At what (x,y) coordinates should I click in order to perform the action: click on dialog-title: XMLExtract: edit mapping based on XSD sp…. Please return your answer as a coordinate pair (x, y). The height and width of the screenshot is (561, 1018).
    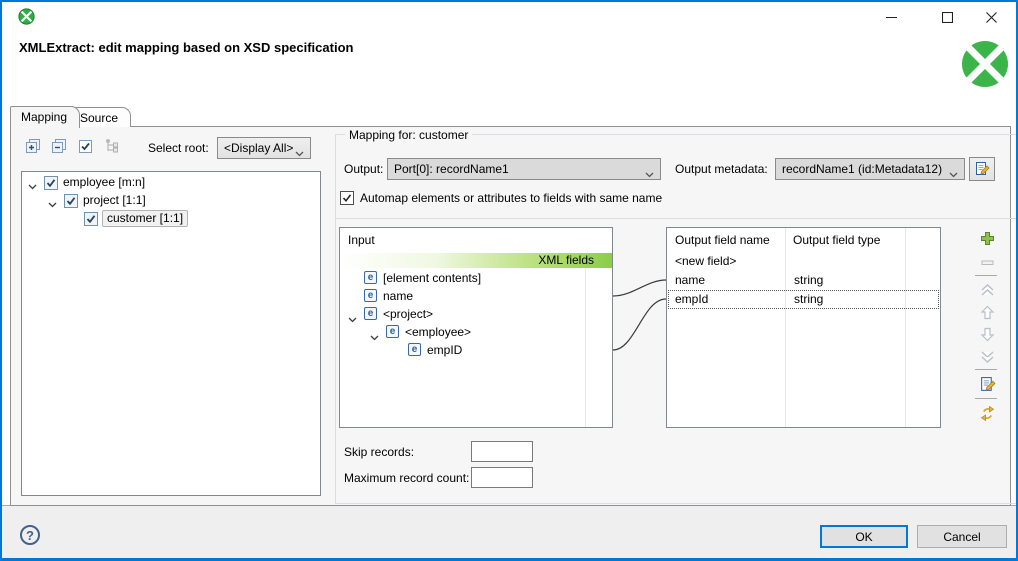
    Looking at the image, I should click on (186, 47).